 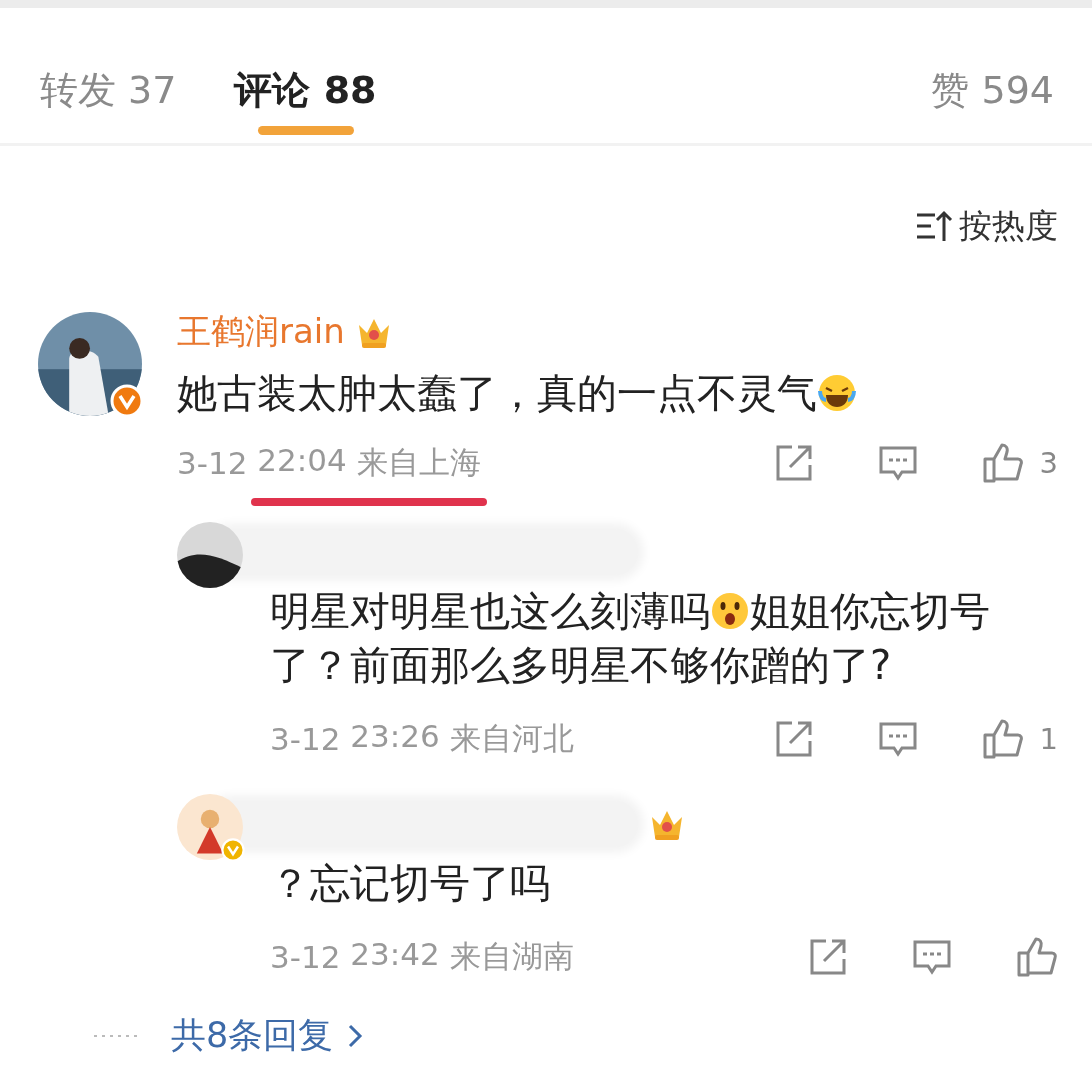 What do you see at coordinates (395, 737) in the screenshot?
I see `comment-time: 23:26` at bounding box center [395, 737].